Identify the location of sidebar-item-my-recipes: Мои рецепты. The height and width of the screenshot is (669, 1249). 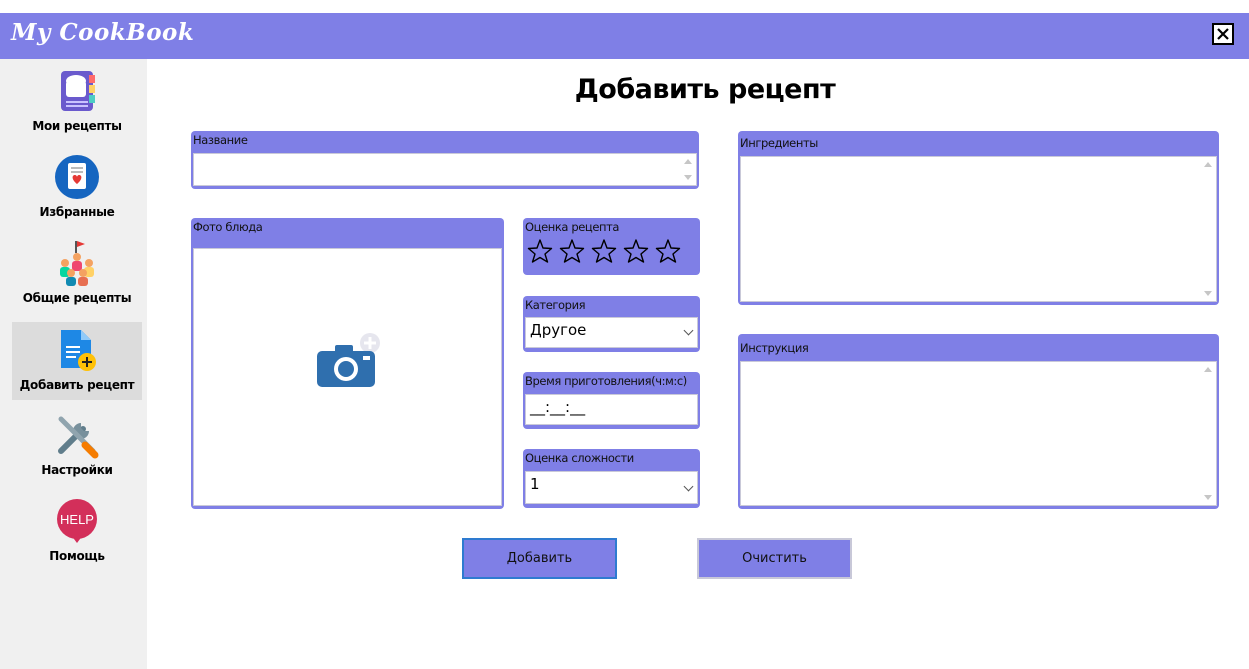
(77, 106).